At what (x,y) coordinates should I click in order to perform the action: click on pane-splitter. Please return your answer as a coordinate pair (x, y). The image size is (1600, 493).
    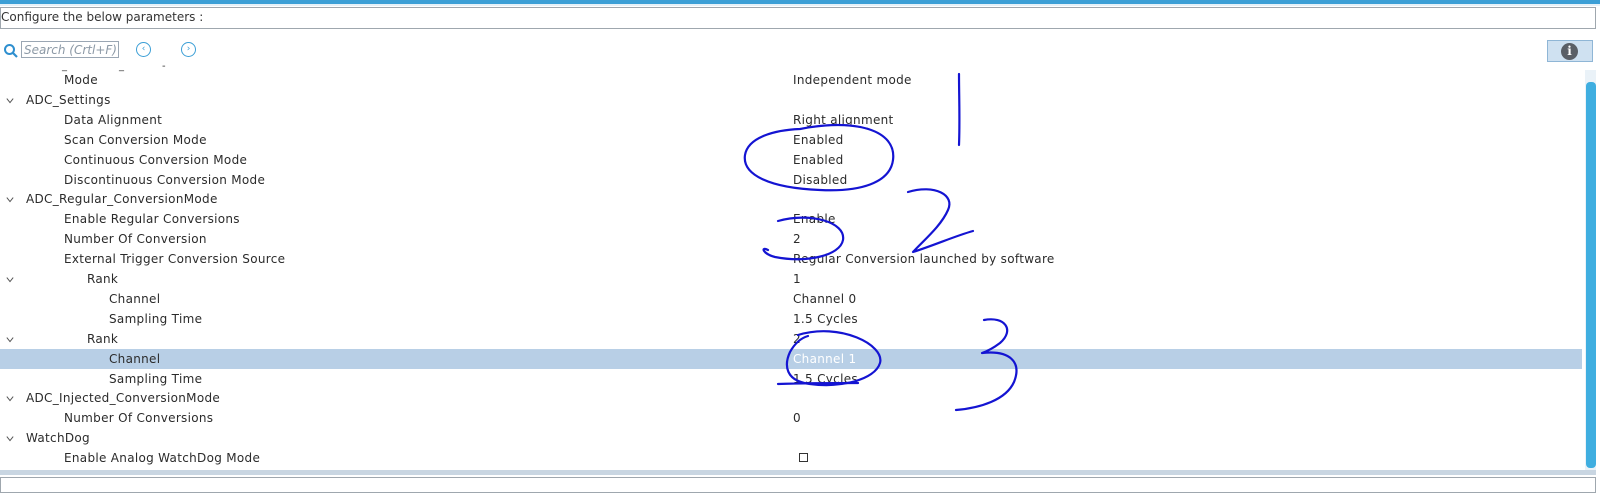
    Looking at the image, I should click on (798, 472).